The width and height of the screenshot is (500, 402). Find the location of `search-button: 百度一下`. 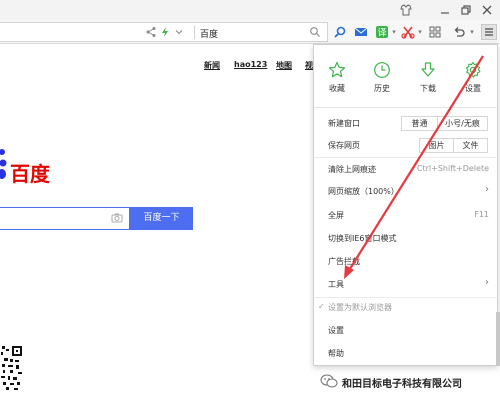

search-button: 百度一下 is located at coordinates (161, 218).